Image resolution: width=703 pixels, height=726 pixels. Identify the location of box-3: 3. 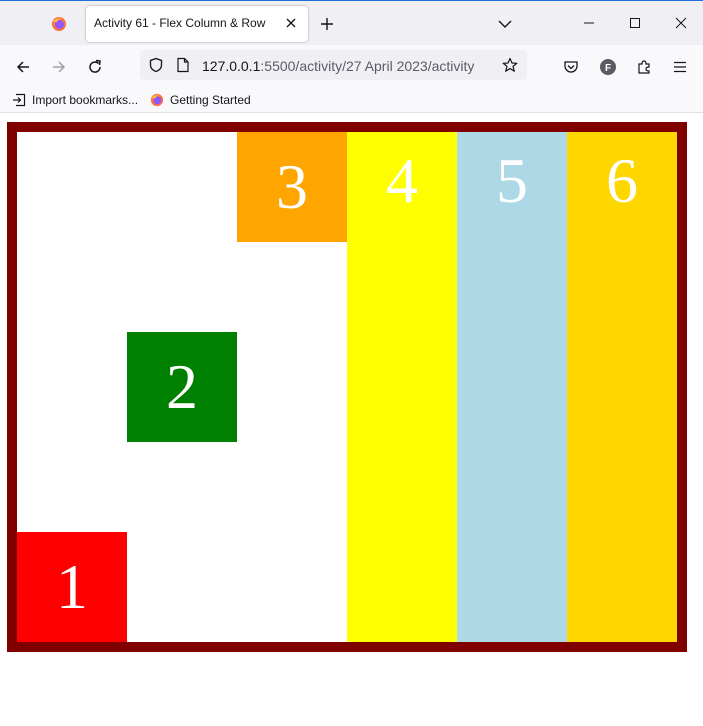
(292, 187).